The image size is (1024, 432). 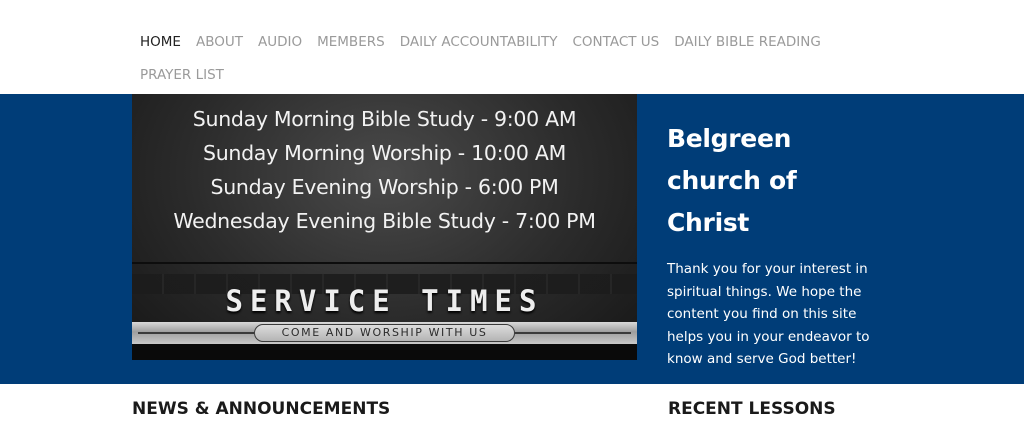 I want to click on site-title-line: Christ, so click(x=708, y=222).